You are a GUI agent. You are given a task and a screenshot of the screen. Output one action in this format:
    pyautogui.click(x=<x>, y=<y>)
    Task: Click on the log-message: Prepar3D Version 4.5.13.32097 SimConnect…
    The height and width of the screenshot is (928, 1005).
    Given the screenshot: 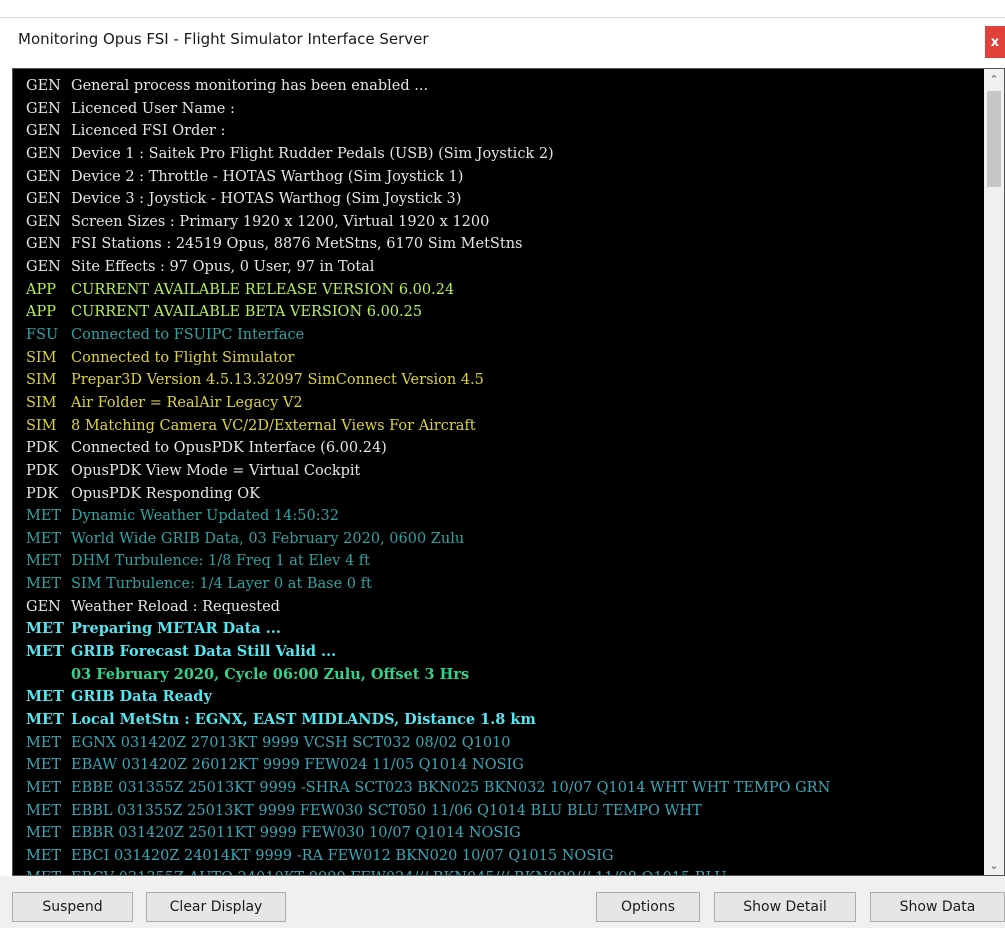 What is the action you would take?
    pyautogui.click(x=277, y=380)
    